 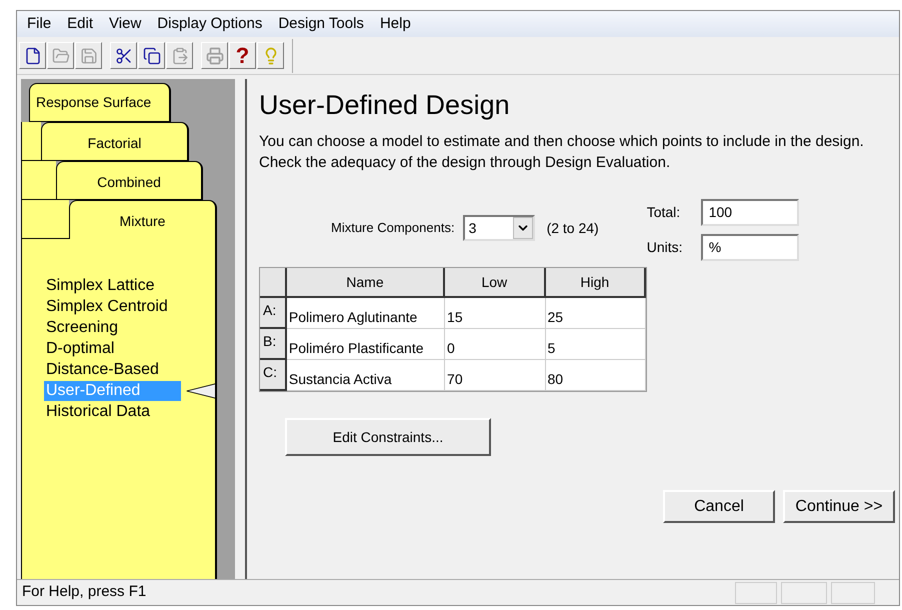 I want to click on dialog-button: Cancel, so click(x=719, y=506).